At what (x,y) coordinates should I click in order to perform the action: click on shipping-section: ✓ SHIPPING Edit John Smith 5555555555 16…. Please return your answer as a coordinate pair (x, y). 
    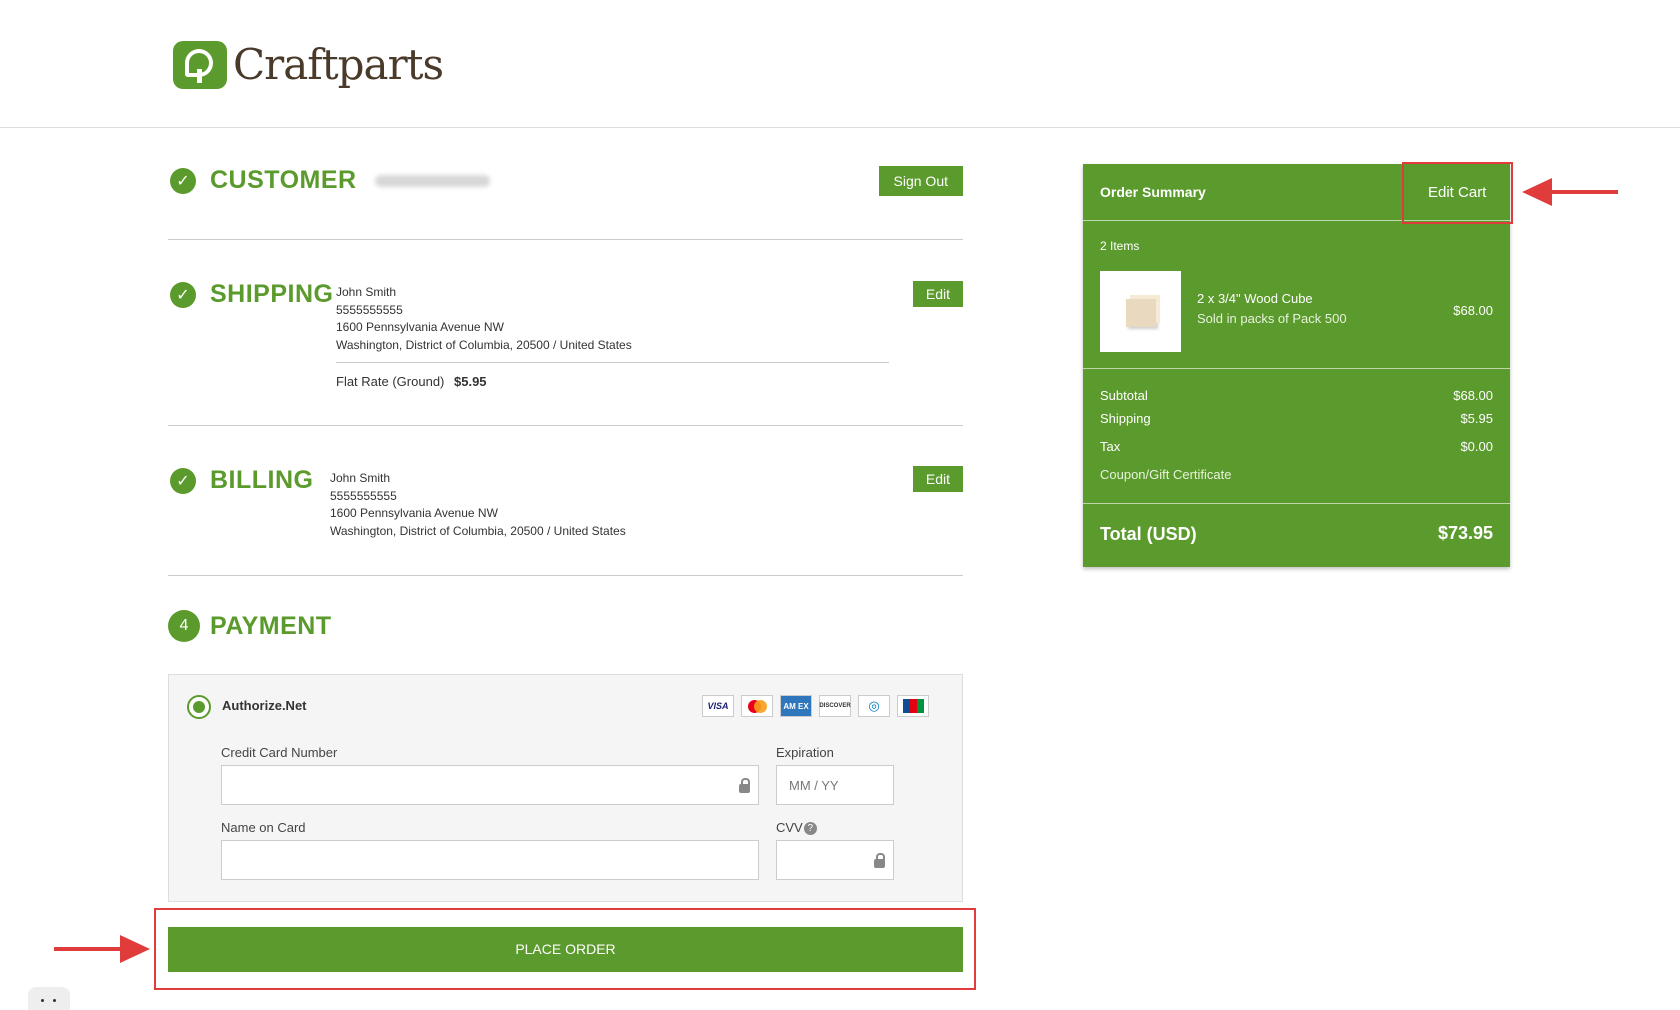
    Looking at the image, I should click on (565, 343).